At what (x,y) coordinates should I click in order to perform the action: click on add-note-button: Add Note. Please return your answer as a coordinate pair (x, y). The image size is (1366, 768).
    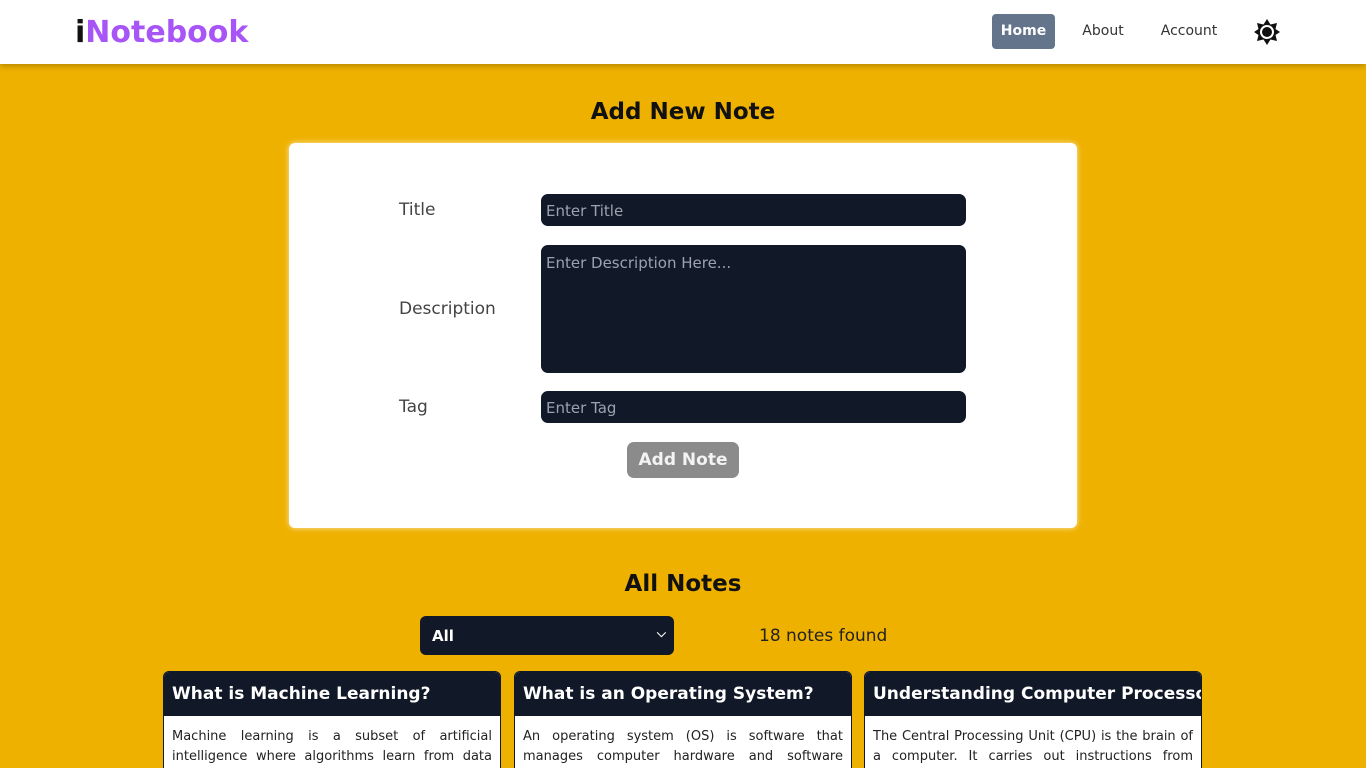
    Looking at the image, I should click on (683, 460).